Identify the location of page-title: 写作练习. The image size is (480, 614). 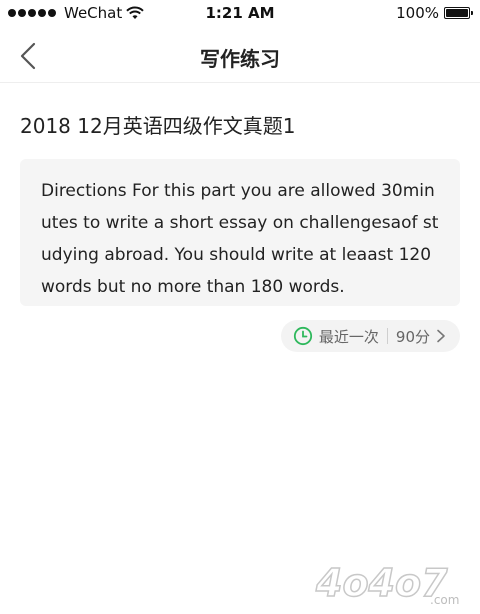
(240, 59).